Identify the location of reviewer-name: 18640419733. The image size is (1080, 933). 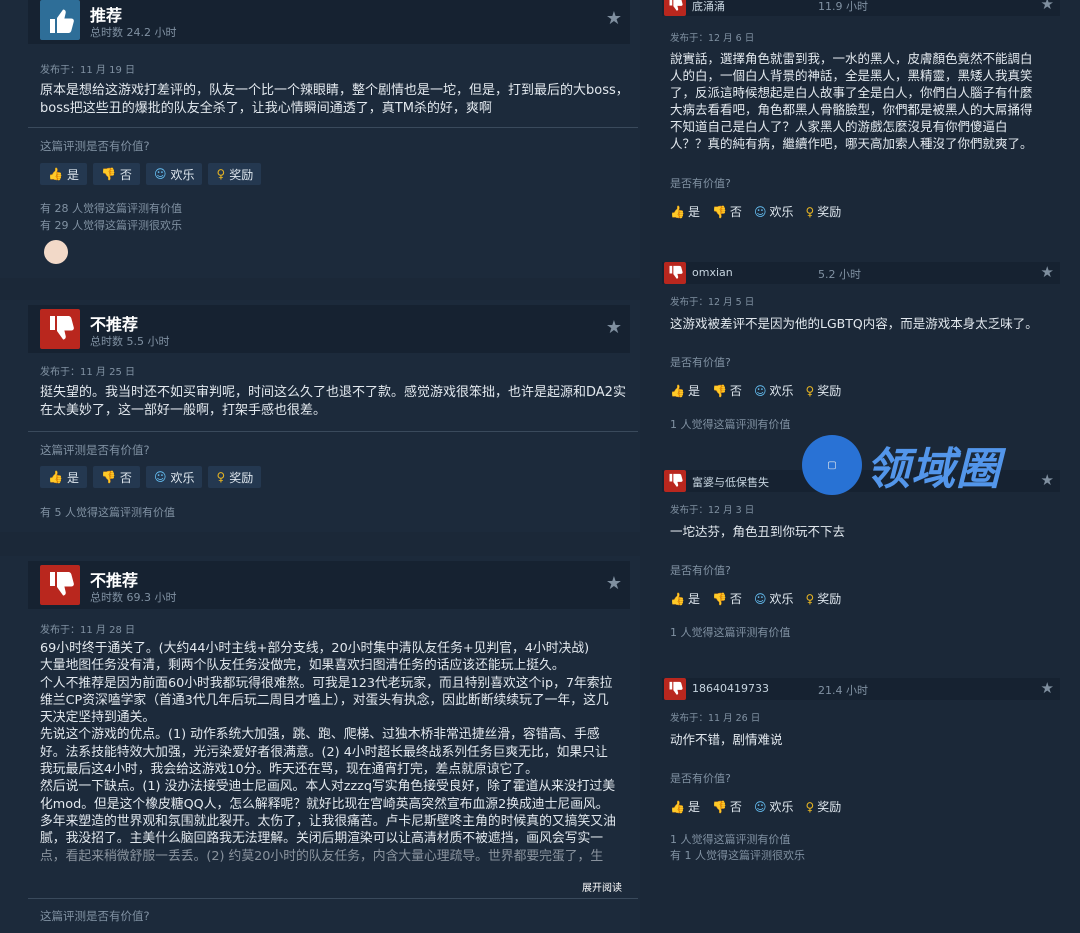
(730, 688).